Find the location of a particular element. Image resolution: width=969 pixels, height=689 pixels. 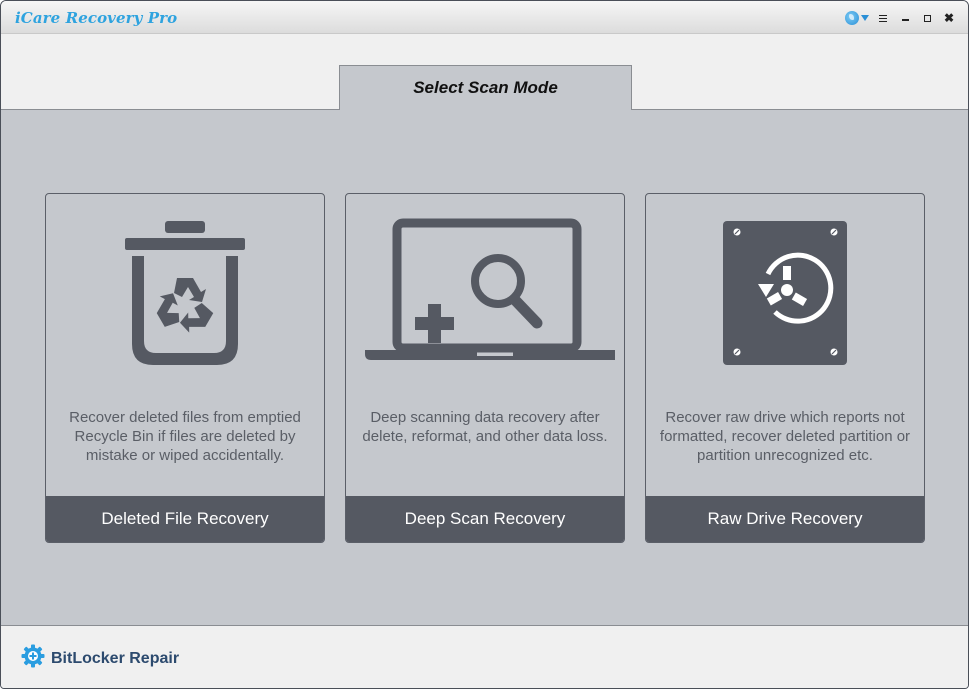

close-icon: ✖ is located at coordinates (949, 18).